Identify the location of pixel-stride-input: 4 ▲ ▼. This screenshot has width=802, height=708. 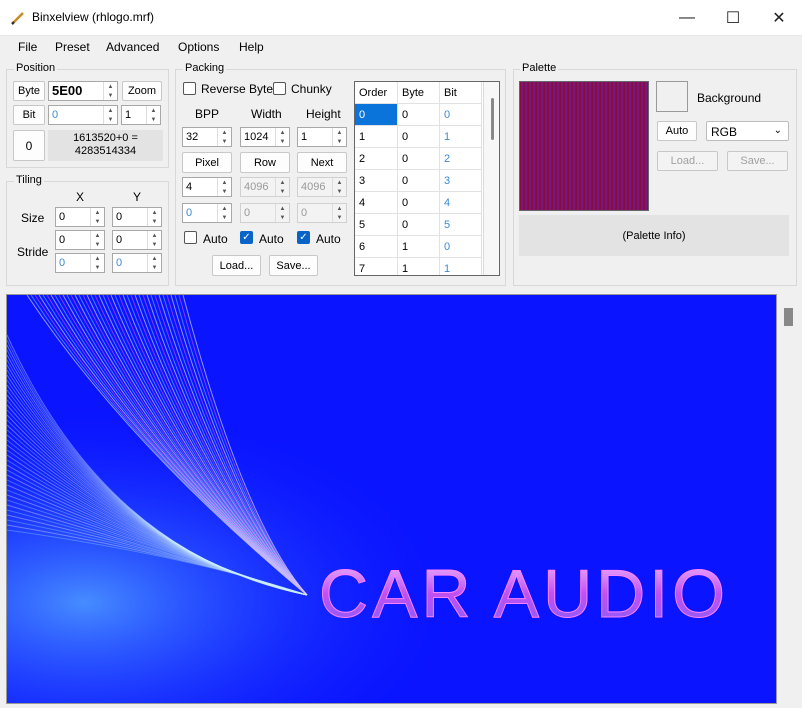
(207, 187).